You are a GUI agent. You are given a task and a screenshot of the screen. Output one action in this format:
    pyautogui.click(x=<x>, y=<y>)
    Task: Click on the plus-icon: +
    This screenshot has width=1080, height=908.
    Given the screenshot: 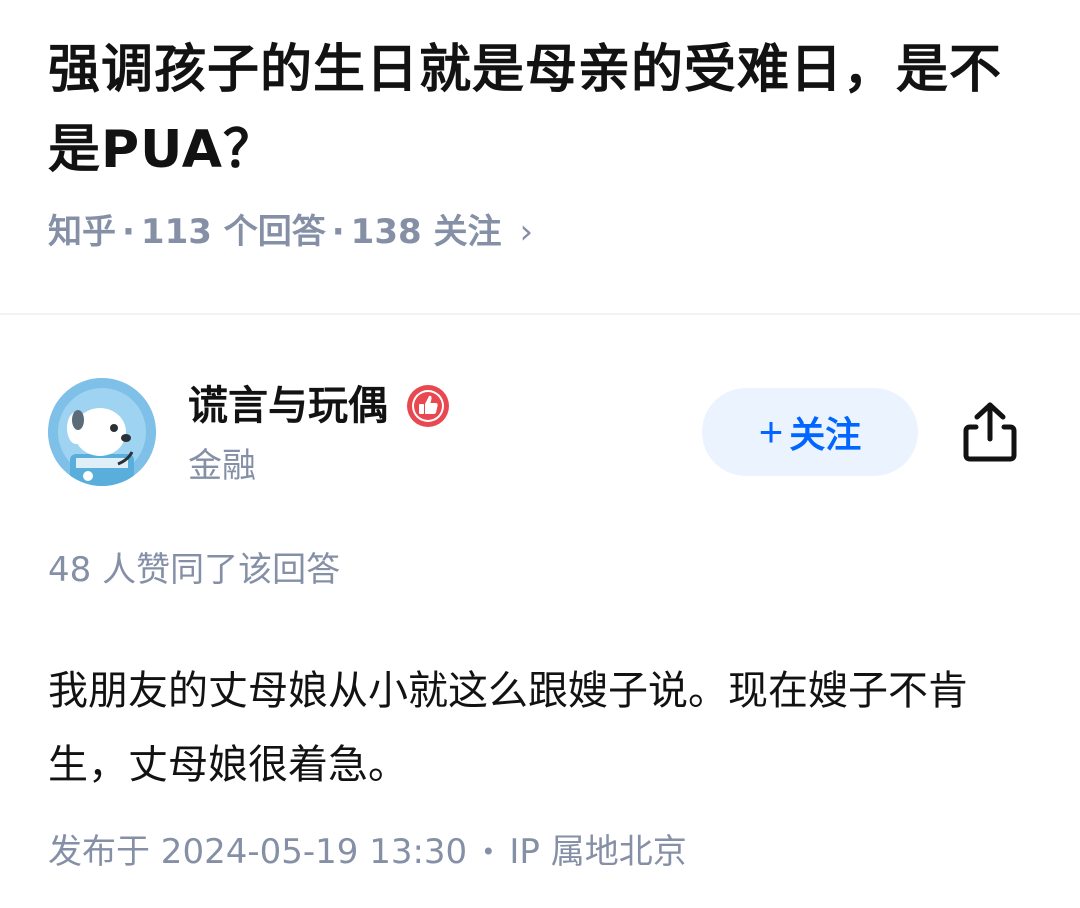 What is the action you would take?
    pyautogui.click(x=771, y=431)
    